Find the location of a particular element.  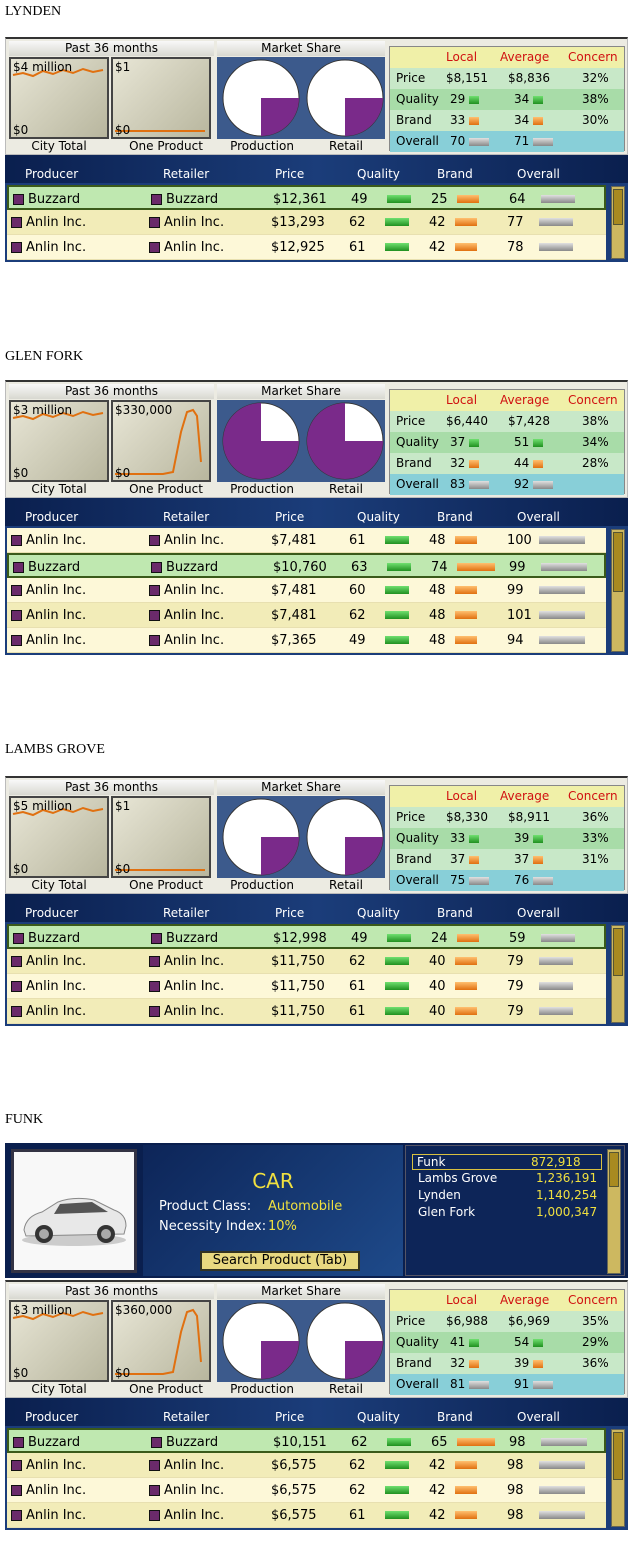

table-row: Anlin Inc. Anlin Inc. $7,365 49 48 94 is located at coordinates (306, 640).